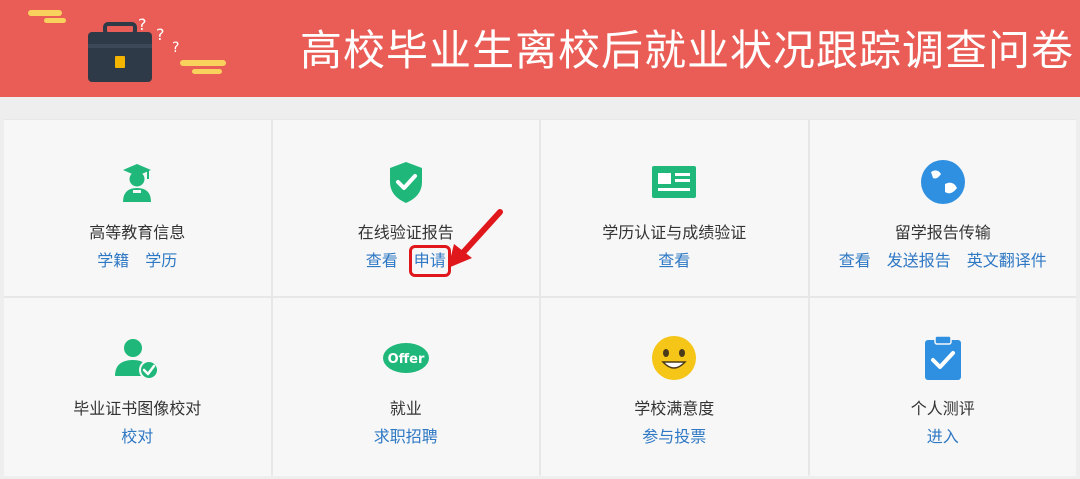 The image size is (1080, 479). What do you see at coordinates (137, 182) in the screenshot?
I see `graduate-icon` at bounding box center [137, 182].